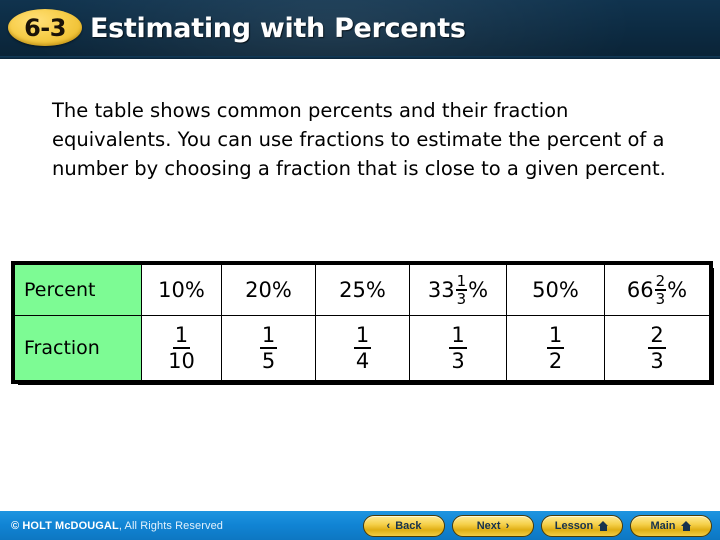 This screenshot has height=540, width=720. I want to click on percent-cell-3: 25%, so click(362, 290).